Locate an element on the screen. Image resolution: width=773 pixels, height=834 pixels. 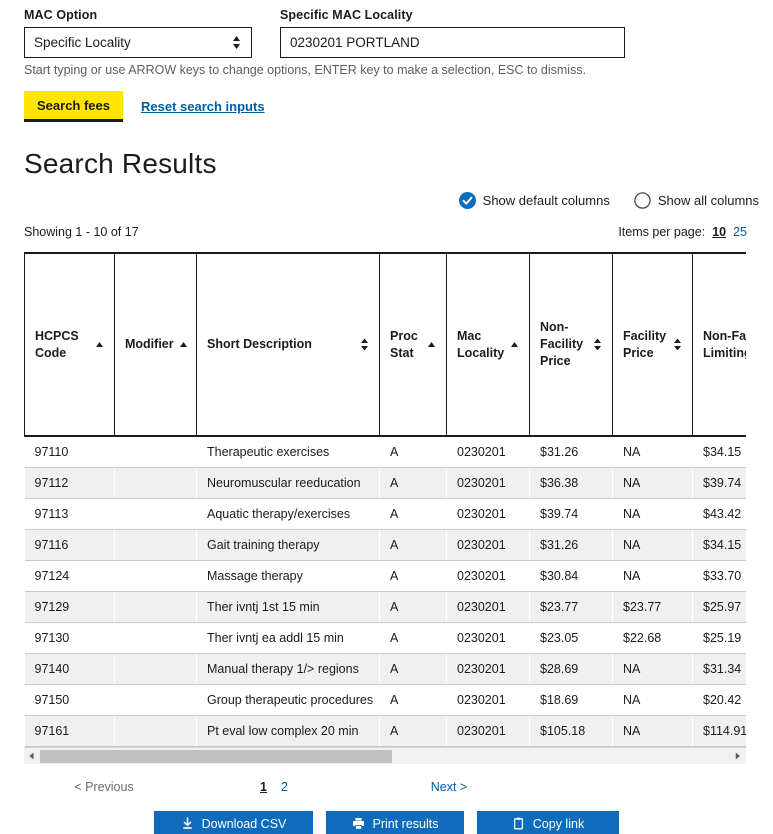
mac-option-field: MAC Option Specific Locality is located at coordinates (138, 33).